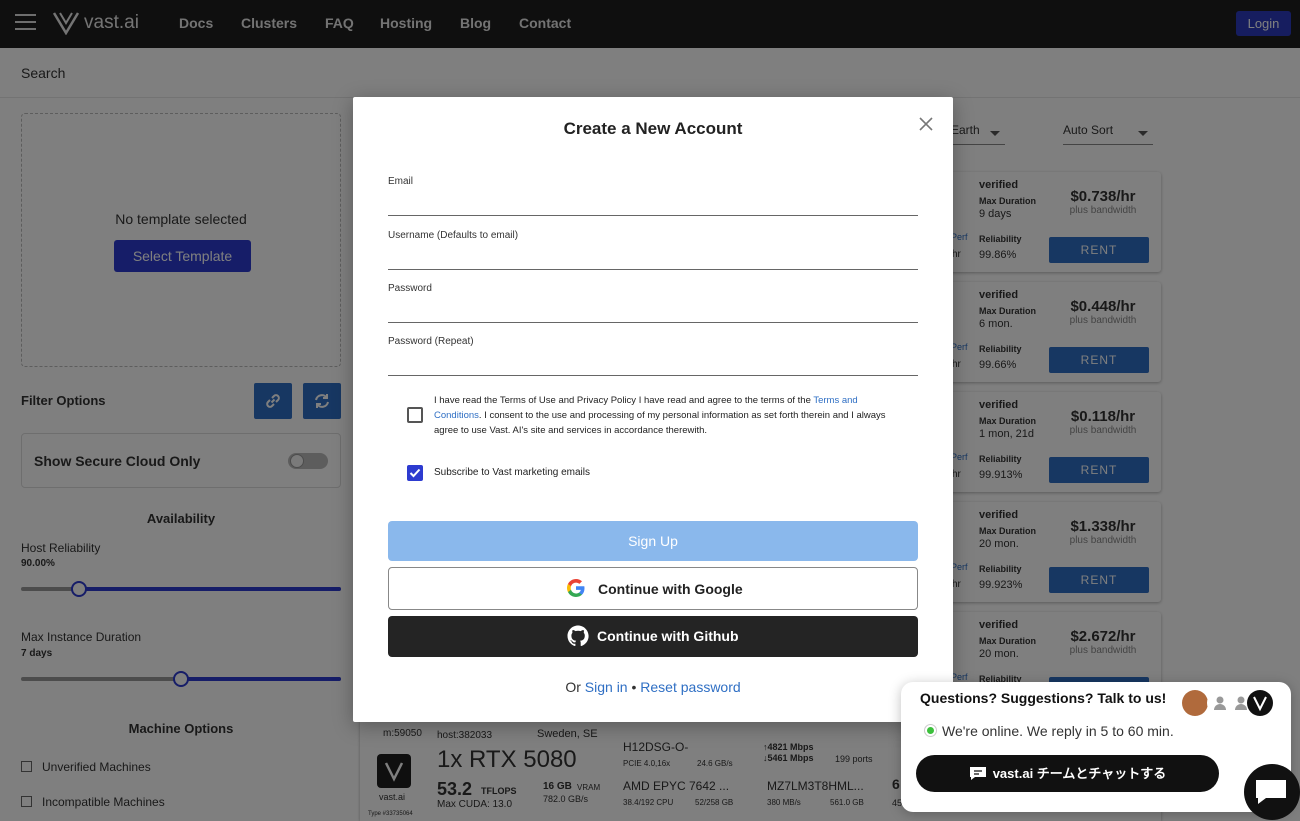 This screenshot has height=821, width=1300. What do you see at coordinates (653, 303) in the screenshot?
I see `password-field: Password` at bounding box center [653, 303].